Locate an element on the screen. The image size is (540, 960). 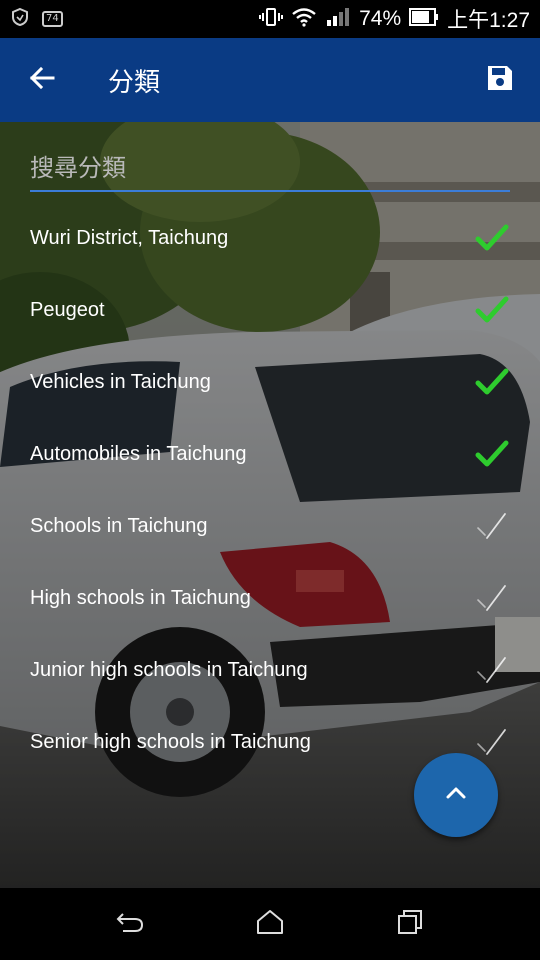
recents-icon is located at coordinates (410, 924).